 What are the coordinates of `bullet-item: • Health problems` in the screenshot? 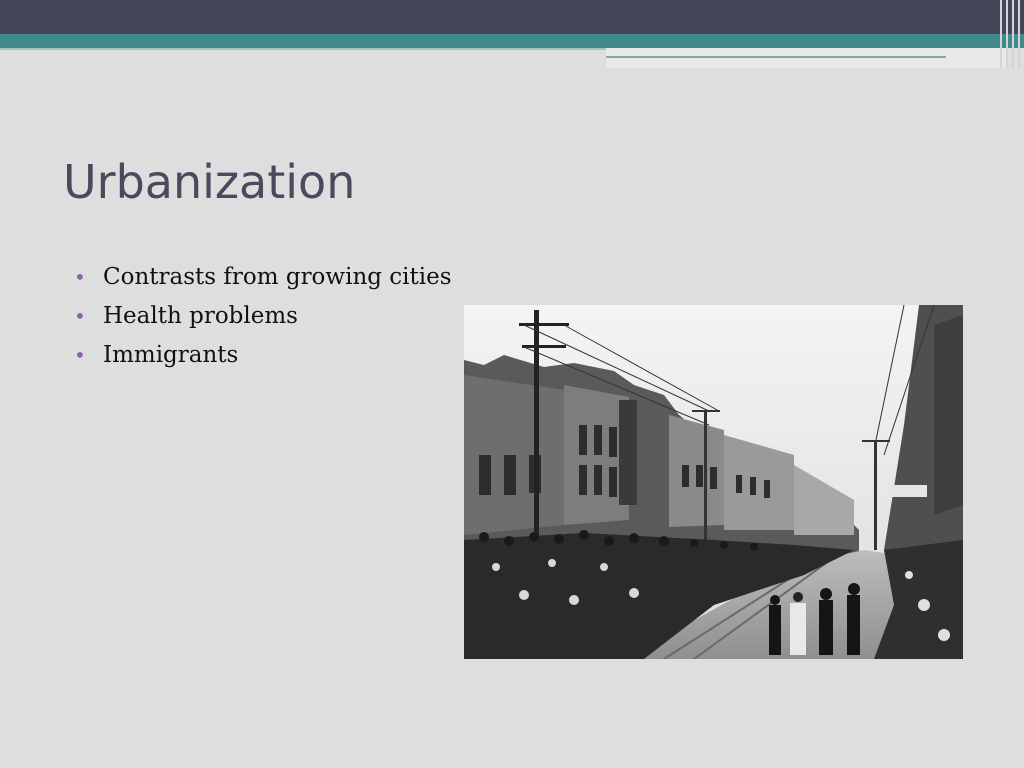 It's located at (263, 316).